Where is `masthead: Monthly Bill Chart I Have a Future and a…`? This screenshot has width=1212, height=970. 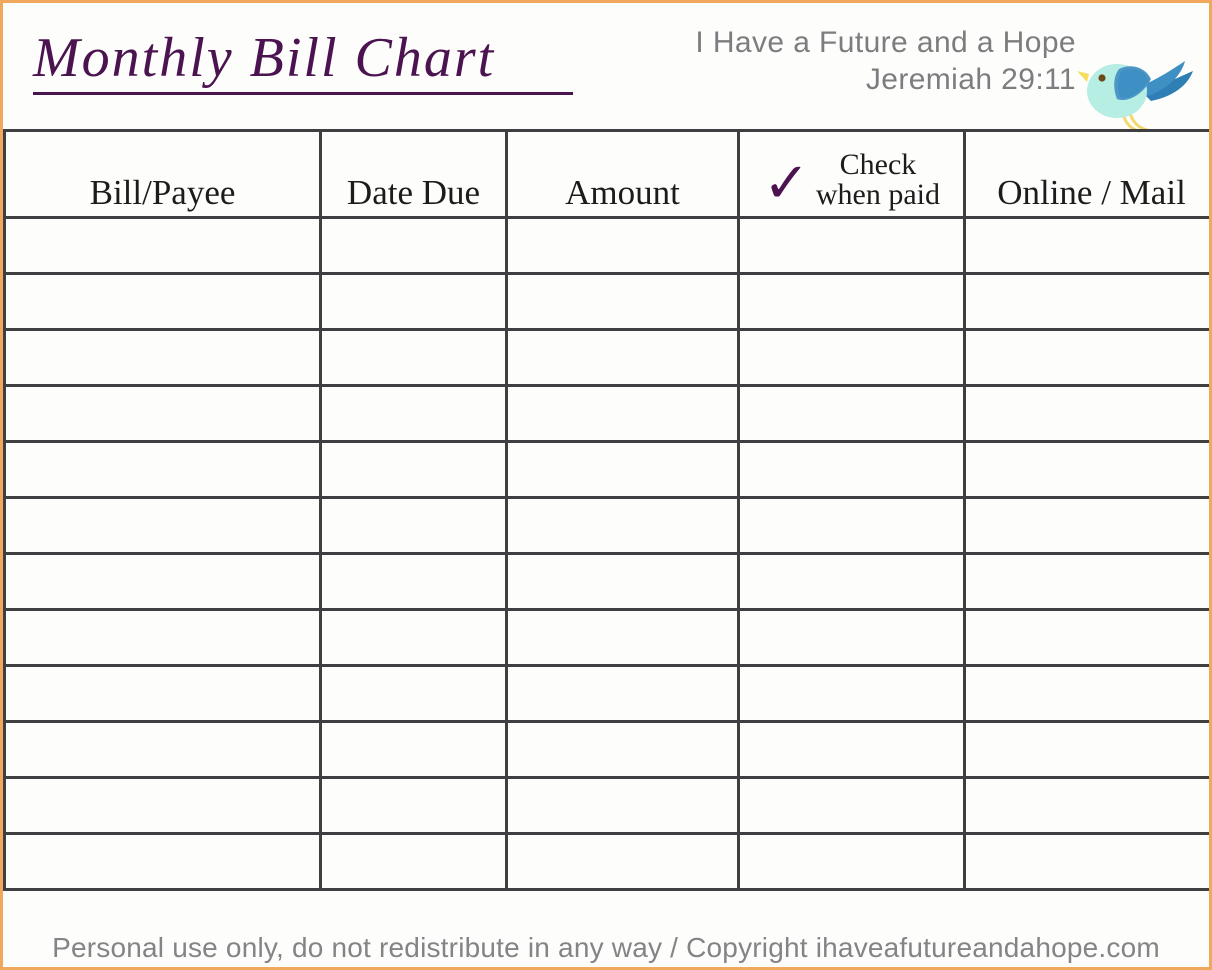
masthead: Monthly Bill Chart I Have a Future and a… is located at coordinates (606, 68).